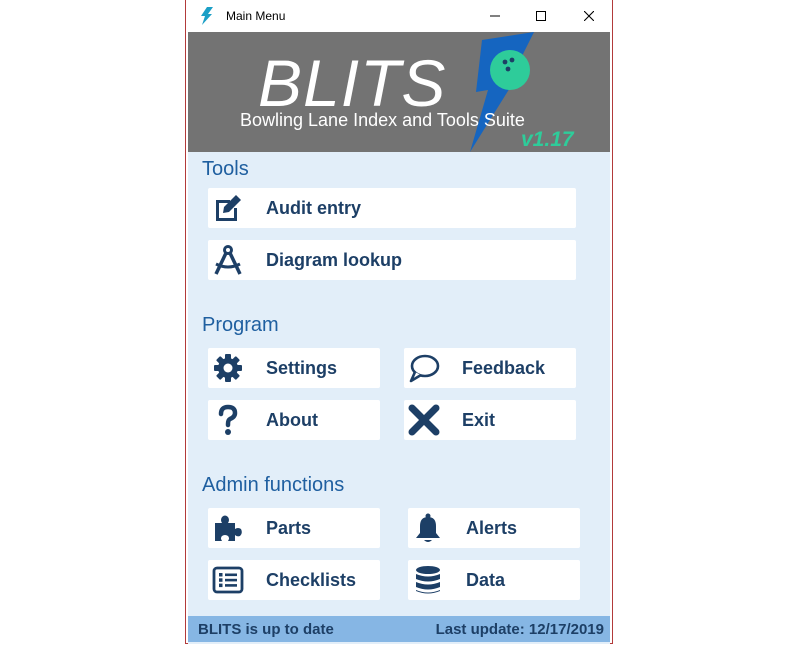  I want to click on banner-subtitle: Bowling Lane Index and Tools Suite, so click(382, 120).